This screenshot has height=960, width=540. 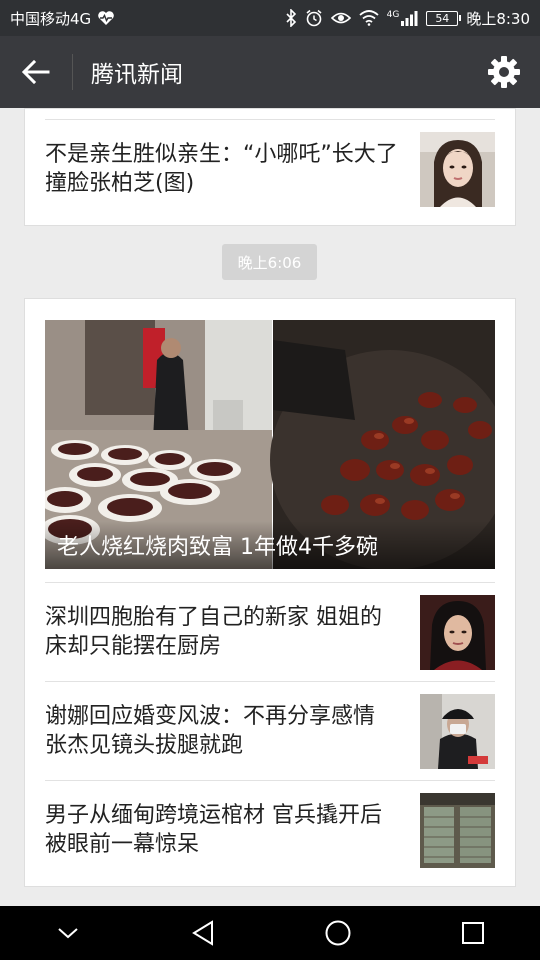 I want to click on app-bar: 腾讯新闻, so click(x=270, y=72).